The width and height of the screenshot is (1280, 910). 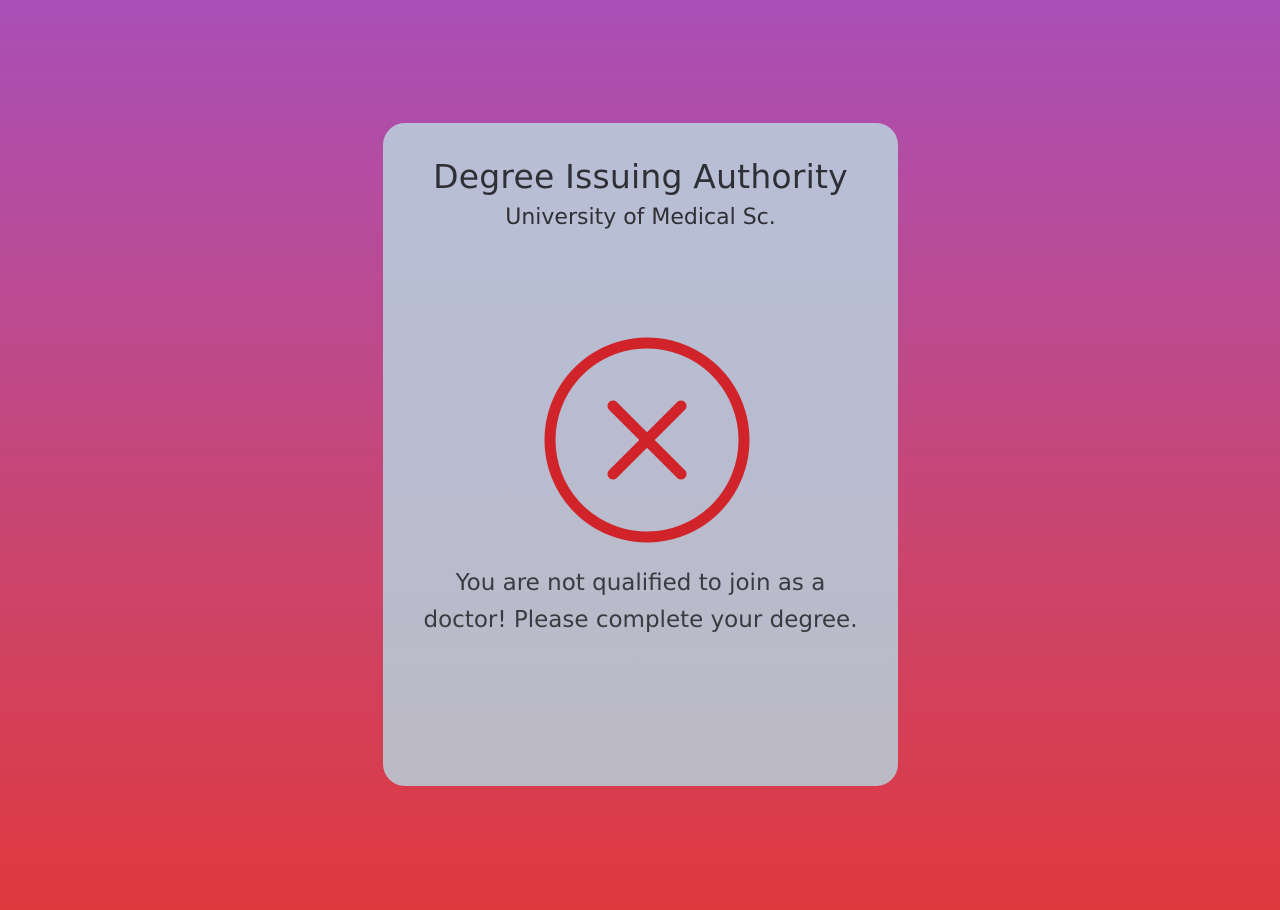 What do you see at coordinates (640, 583) in the screenshot?
I see `error-message-line-1: You are not qualified to join as a` at bounding box center [640, 583].